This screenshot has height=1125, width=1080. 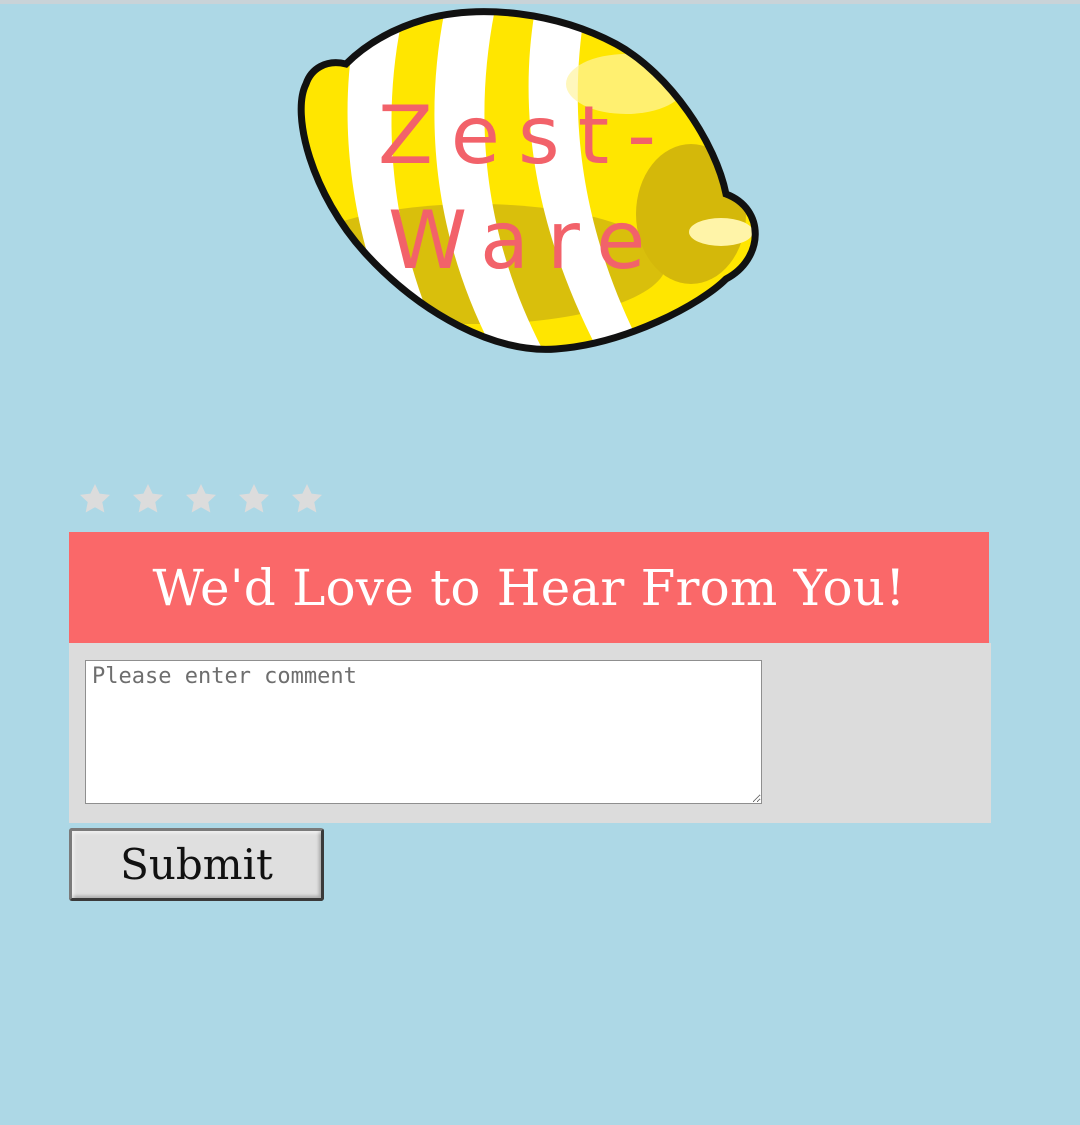 What do you see at coordinates (196, 864) in the screenshot?
I see `submit-button: Submit` at bounding box center [196, 864].